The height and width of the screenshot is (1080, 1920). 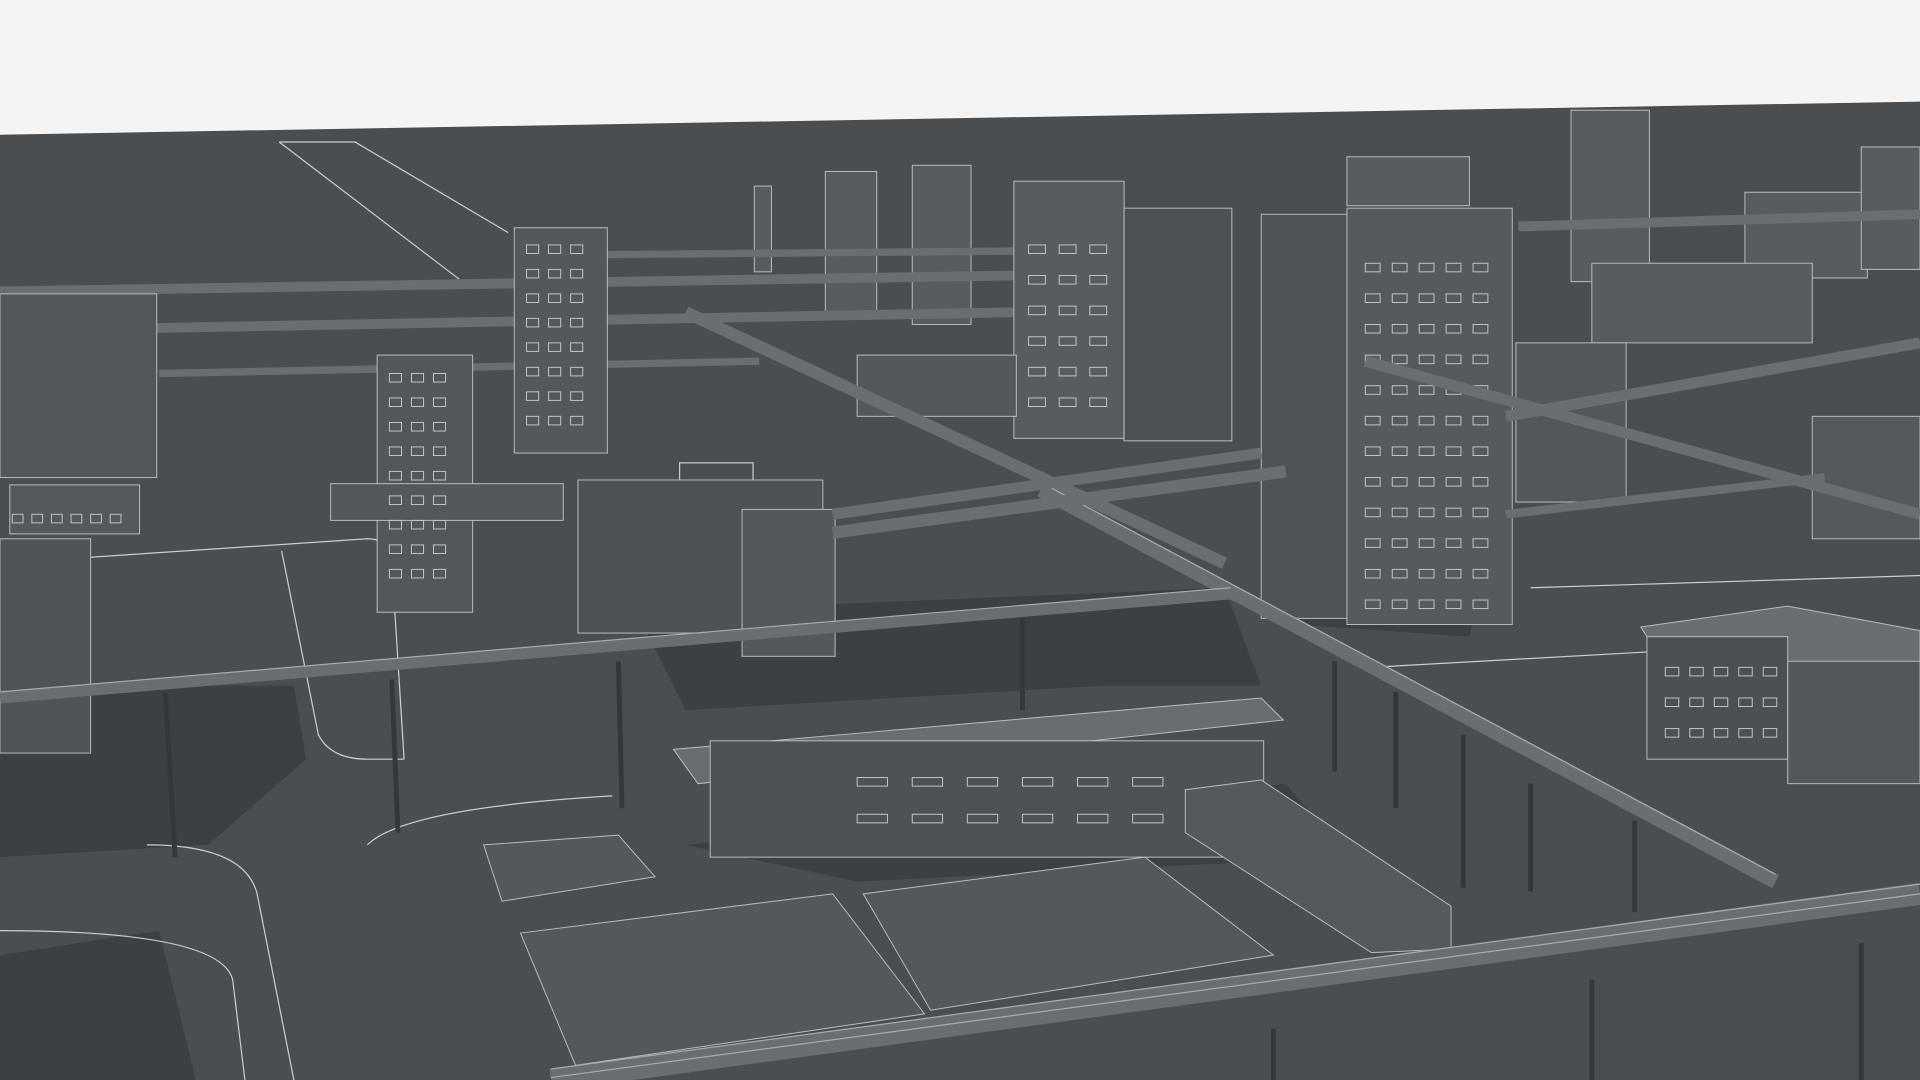 I want to click on building-left-block, so click(x=79, y=386).